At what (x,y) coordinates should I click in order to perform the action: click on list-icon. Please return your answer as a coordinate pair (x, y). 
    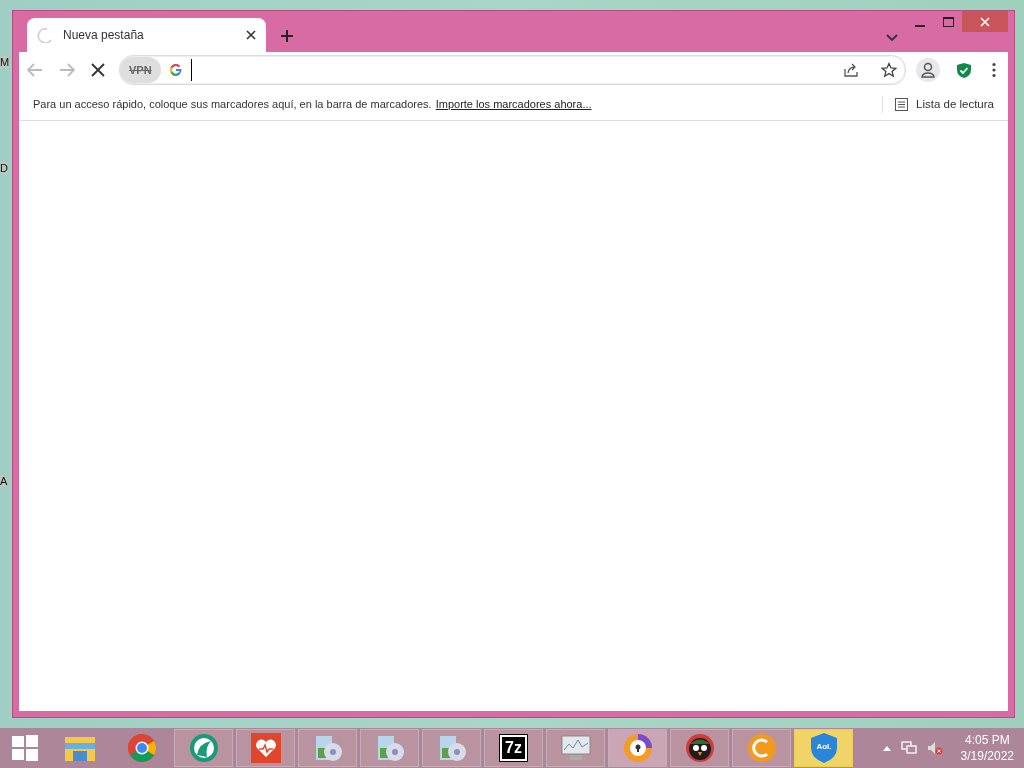
    Looking at the image, I should click on (901, 104).